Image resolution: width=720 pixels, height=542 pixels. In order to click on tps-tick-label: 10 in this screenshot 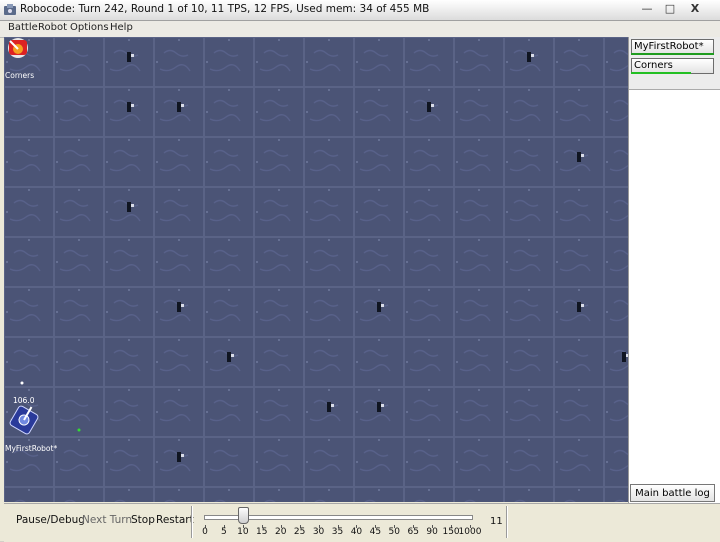, I will do `click(243, 532)`.